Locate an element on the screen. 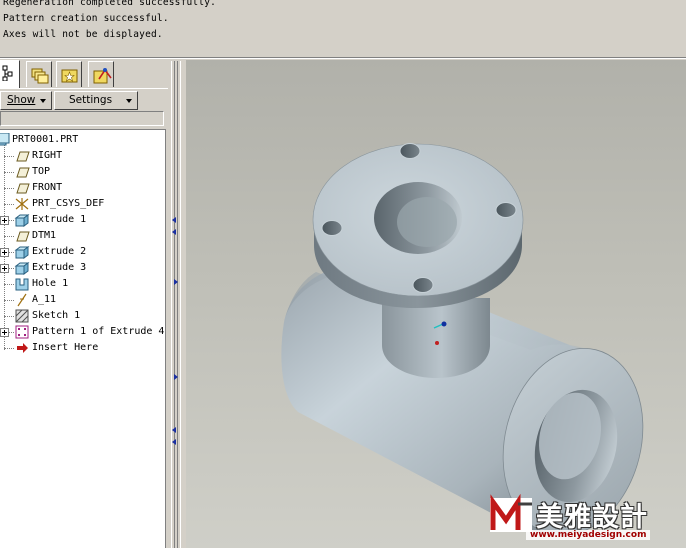  tree-item: FRONT is located at coordinates (82, 188).